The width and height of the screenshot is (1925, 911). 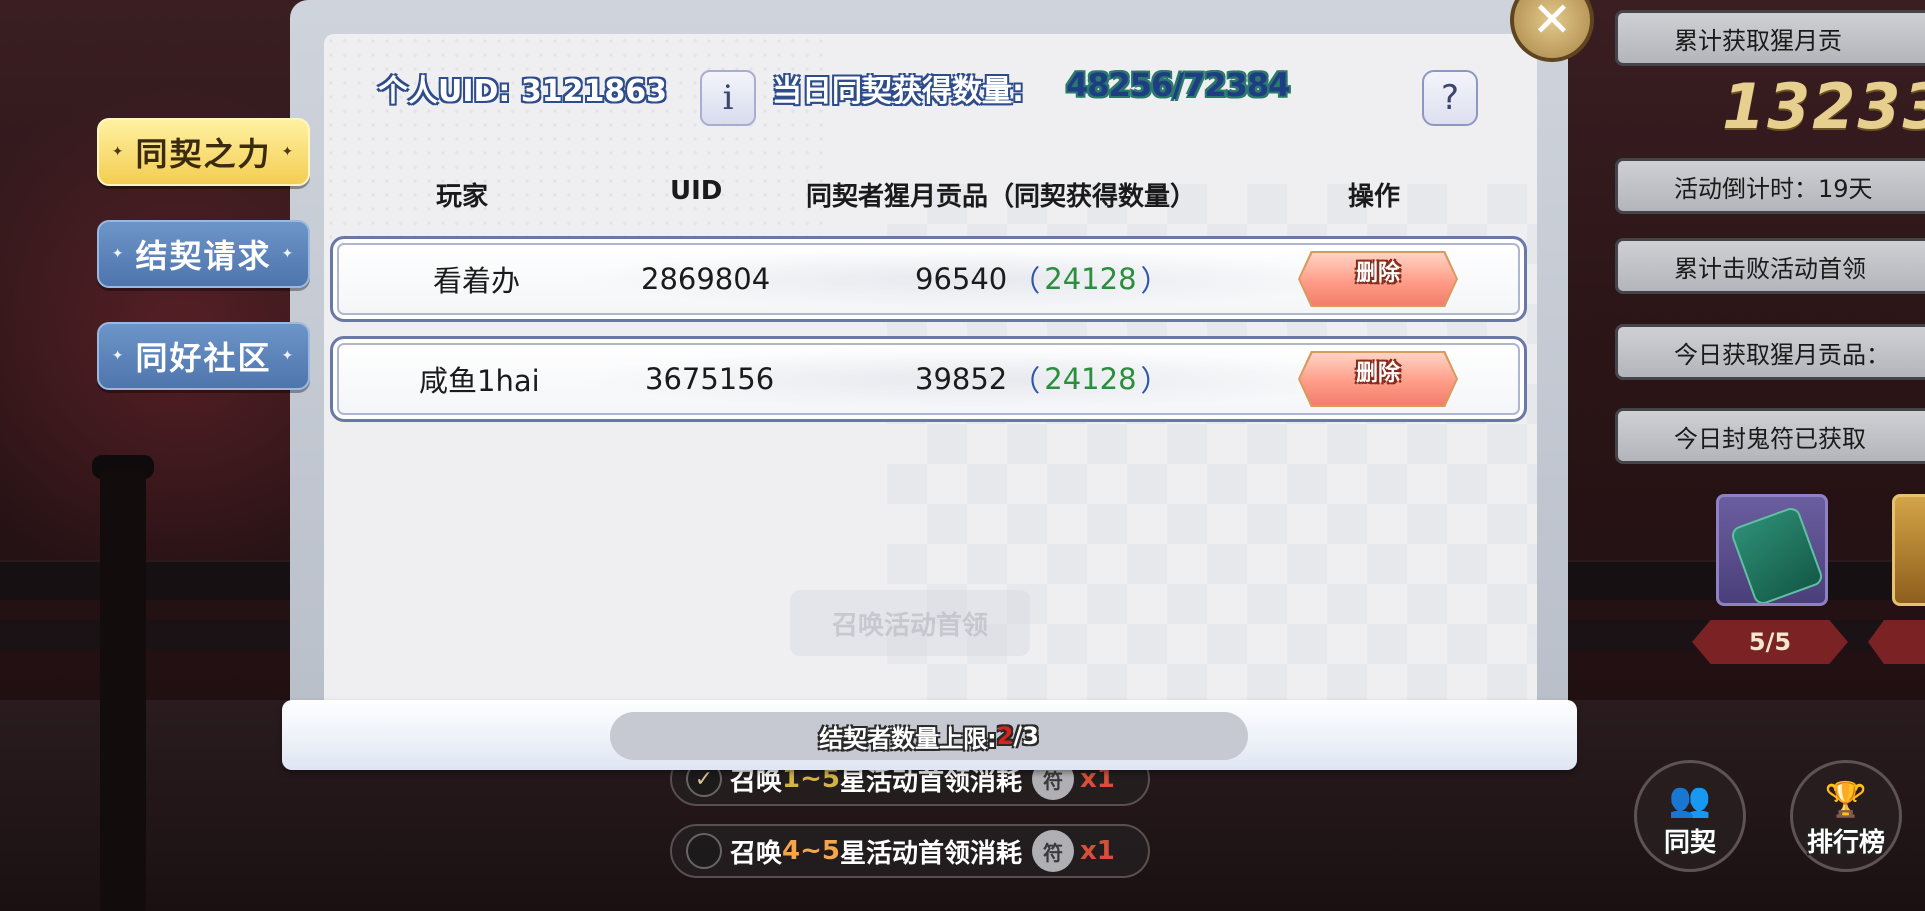 I want to click on summon-boss-button-faded: 召唤活动首领, so click(x=910, y=623).